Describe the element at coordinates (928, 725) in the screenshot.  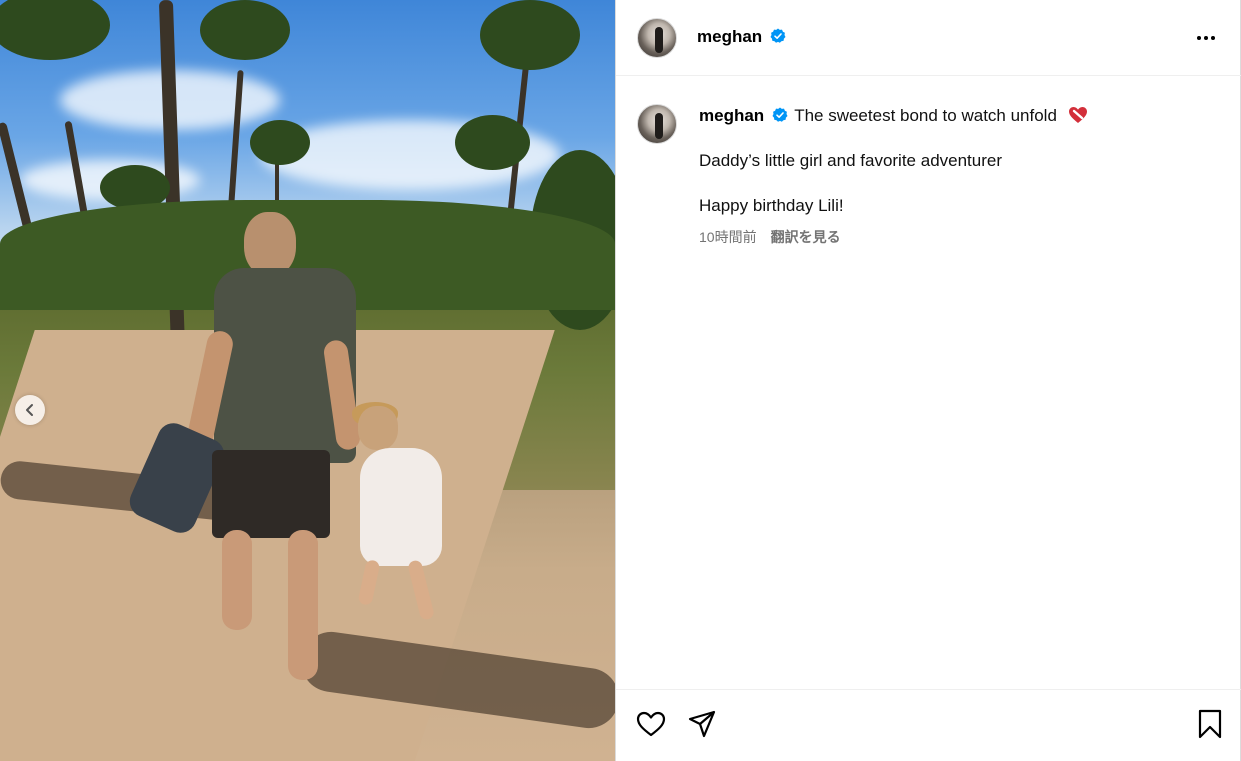
I see `post-actions` at that location.